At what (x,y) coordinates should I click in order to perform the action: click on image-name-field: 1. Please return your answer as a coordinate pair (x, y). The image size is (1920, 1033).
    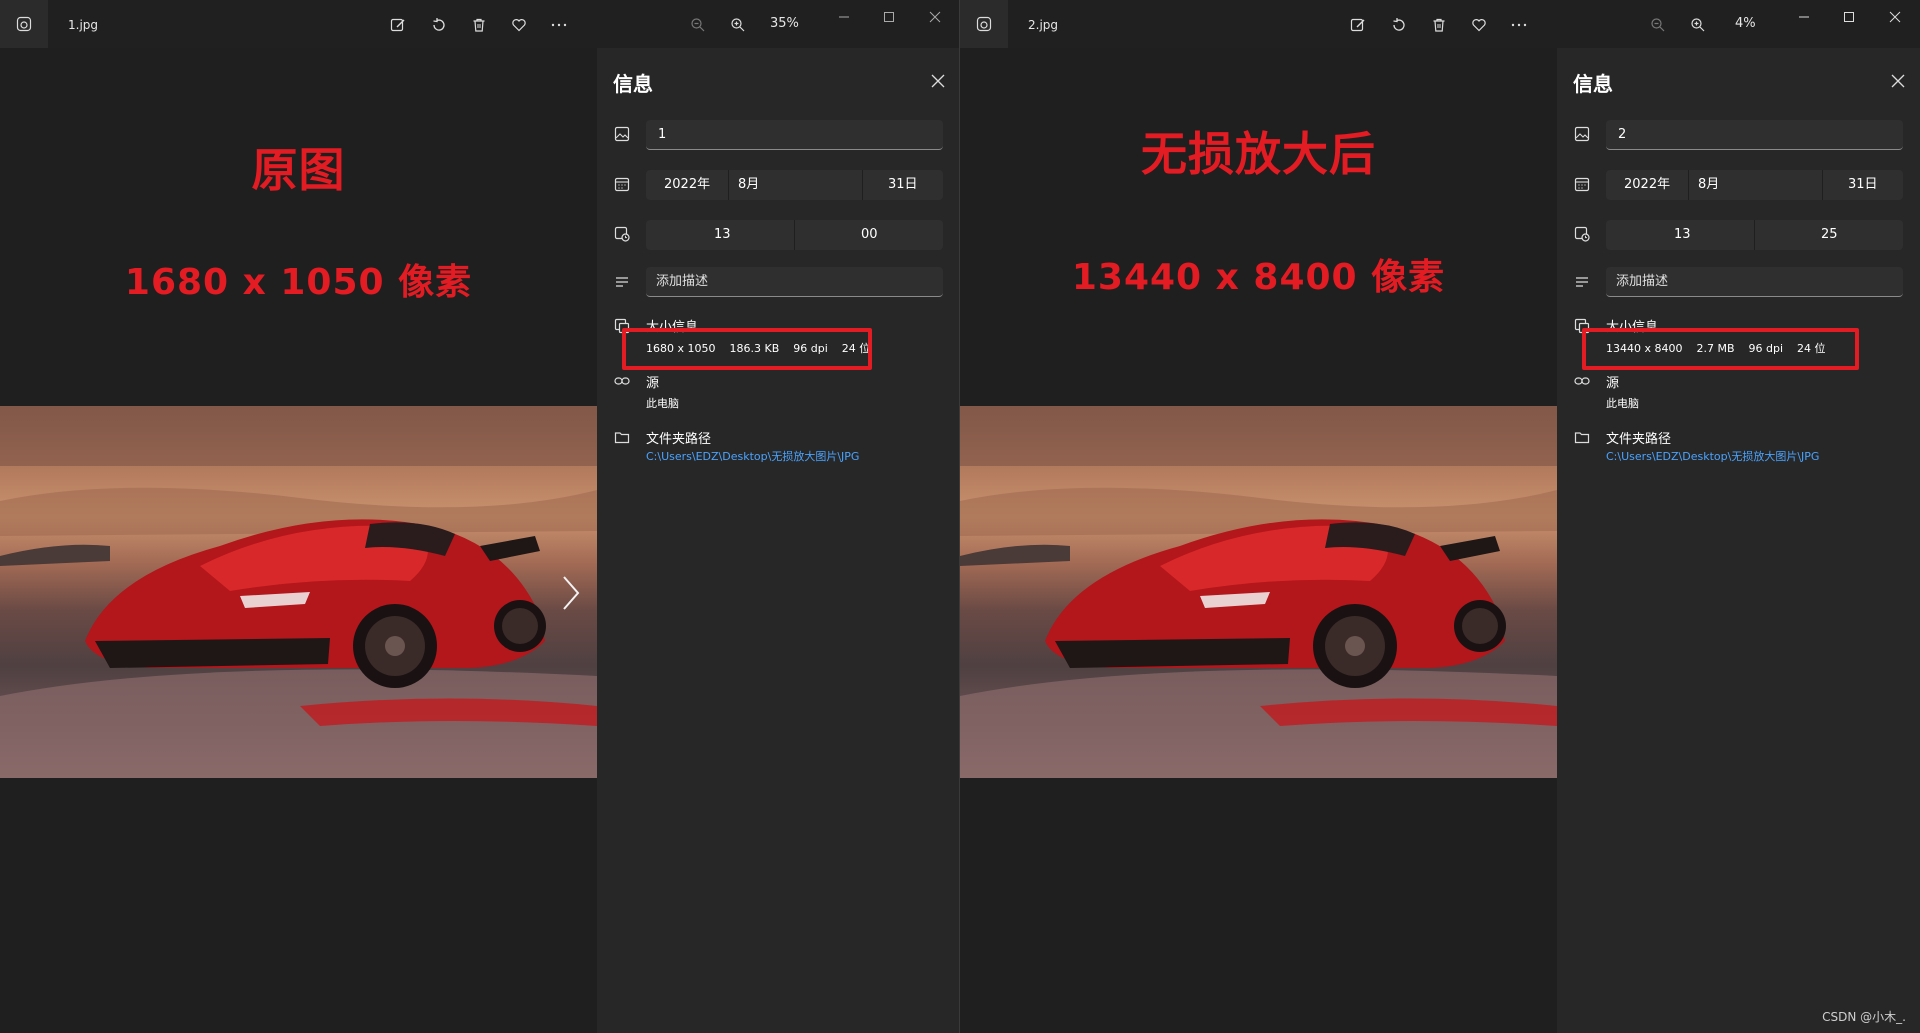
    Looking at the image, I should click on (794, 135).